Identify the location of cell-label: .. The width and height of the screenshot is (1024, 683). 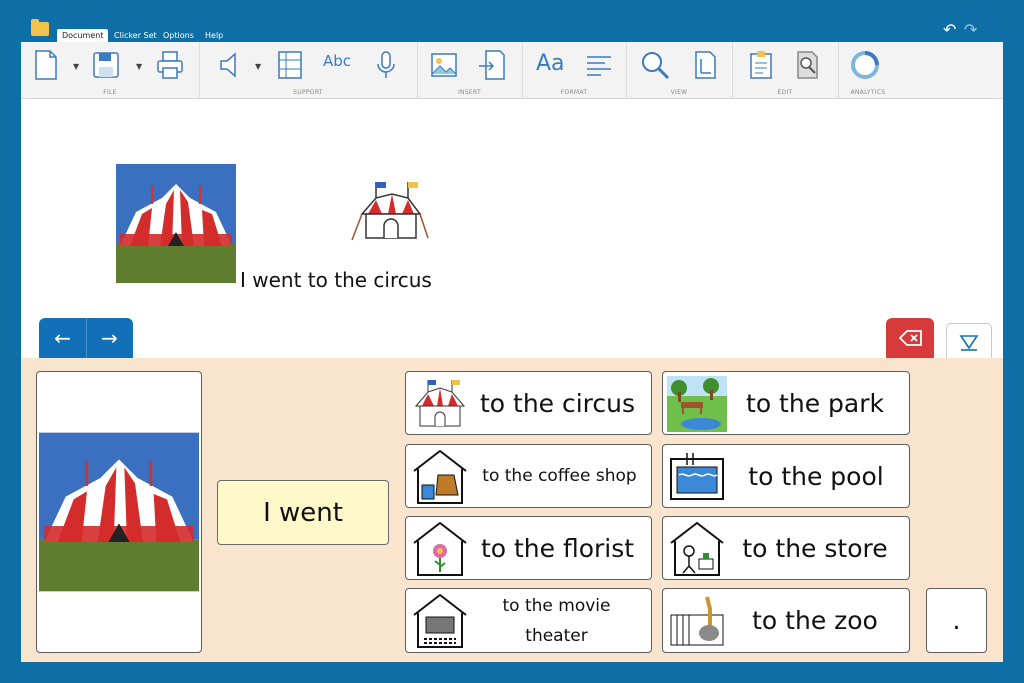
(956, 620).